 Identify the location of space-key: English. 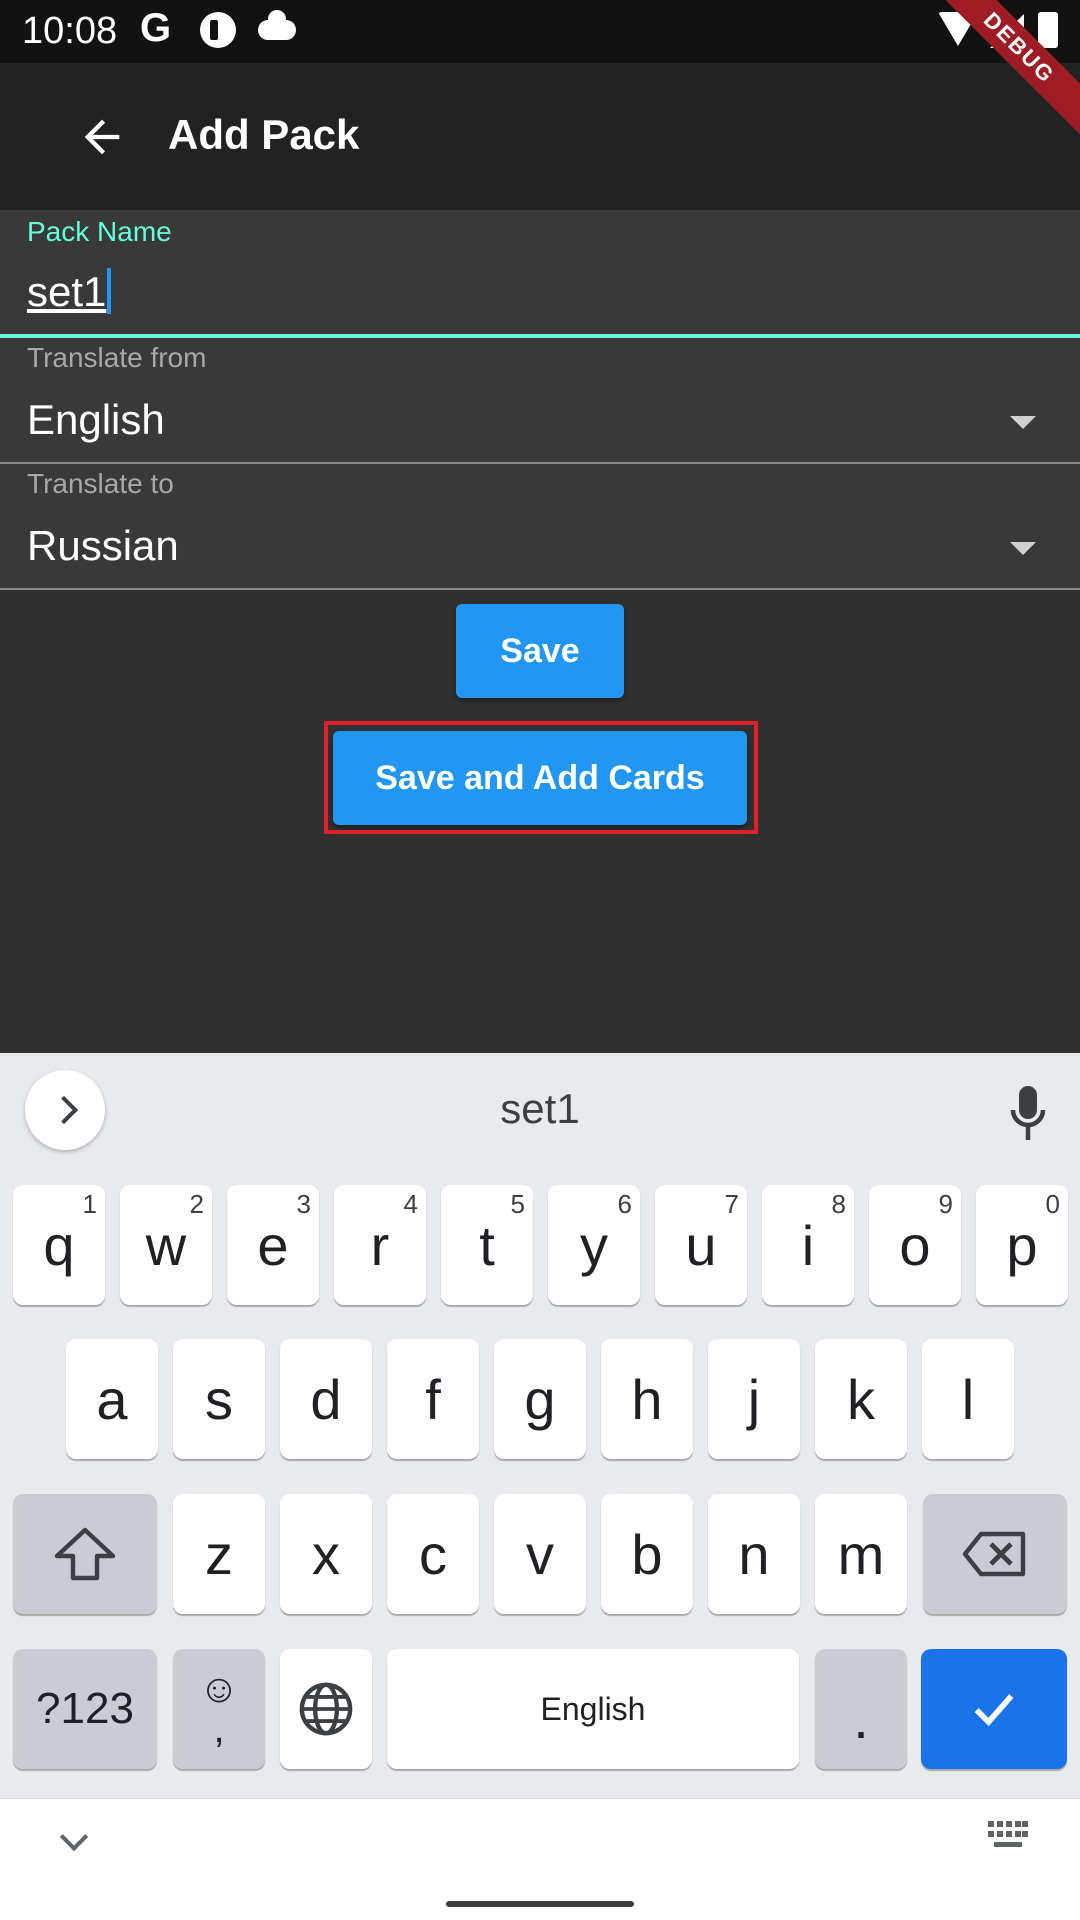
(593, 1709).